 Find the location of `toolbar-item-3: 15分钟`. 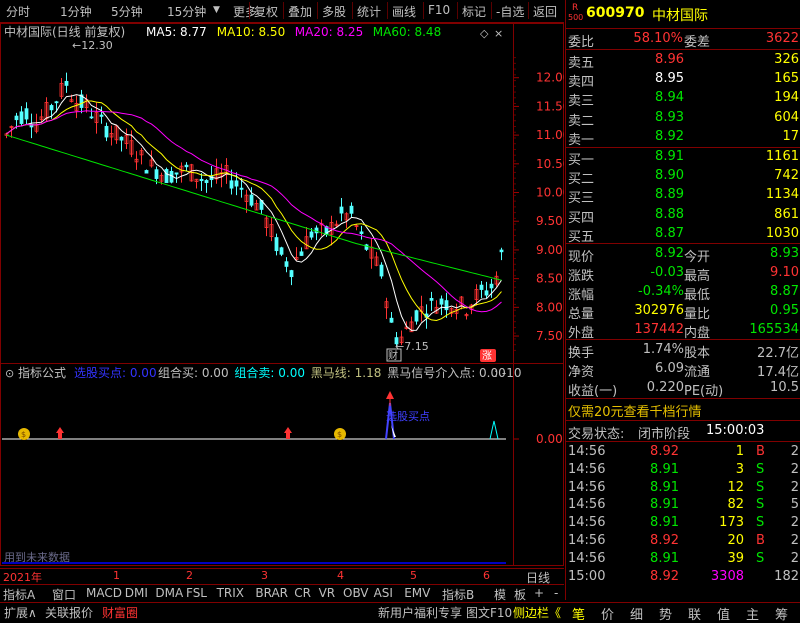

toolbar-item-3: 15分钟 is located at coordinates (186, 11).